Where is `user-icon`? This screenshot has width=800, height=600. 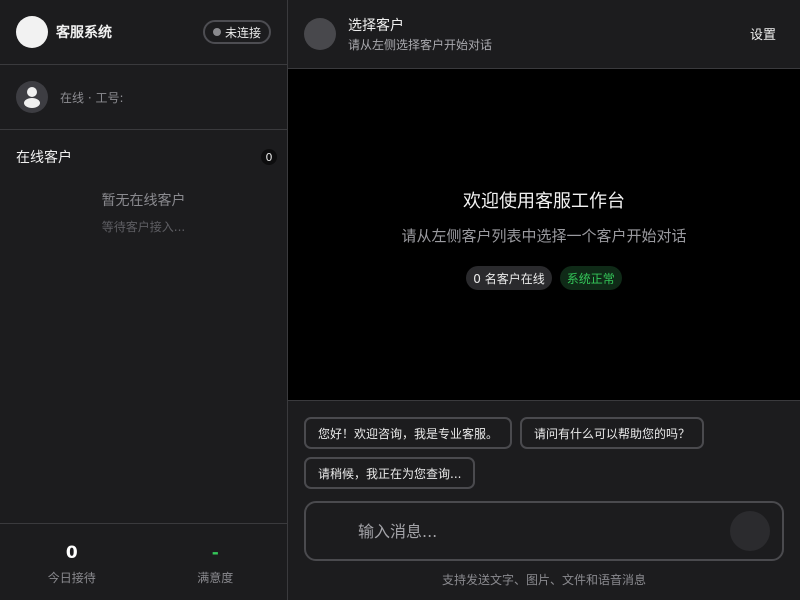
user-icon is located at coordinates (32, 97).